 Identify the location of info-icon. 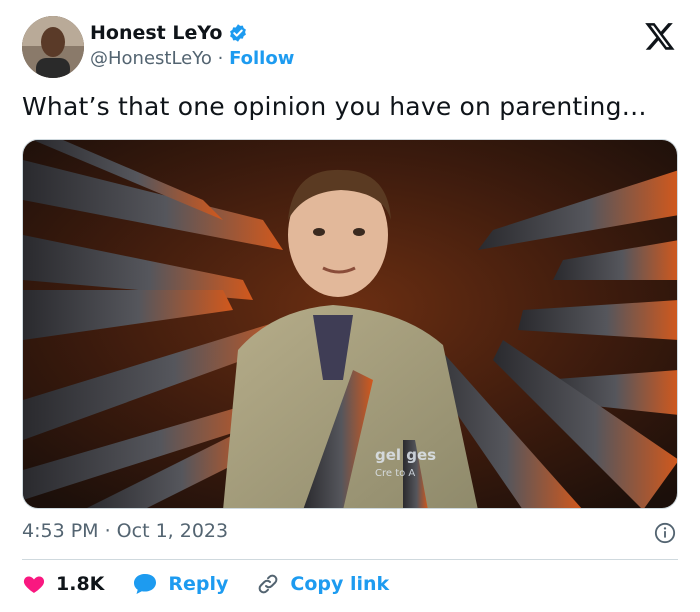
(665, 533).